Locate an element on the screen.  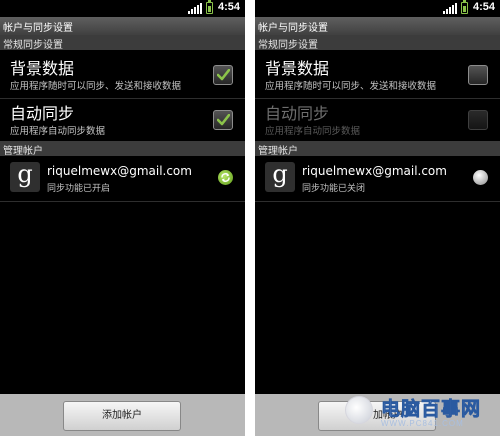
sync-off-icon is located at coordinates (480, 177).